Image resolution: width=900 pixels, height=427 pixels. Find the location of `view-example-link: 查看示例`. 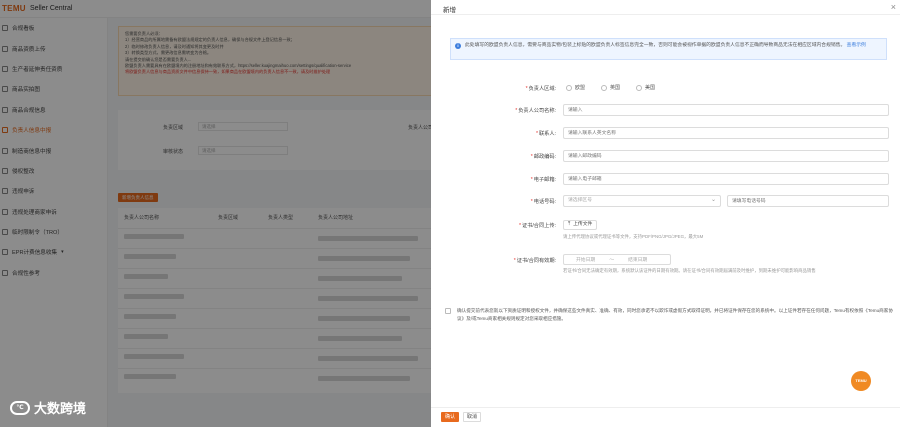

view-example-link: 查看示例 is located at coordinates (856, 45).